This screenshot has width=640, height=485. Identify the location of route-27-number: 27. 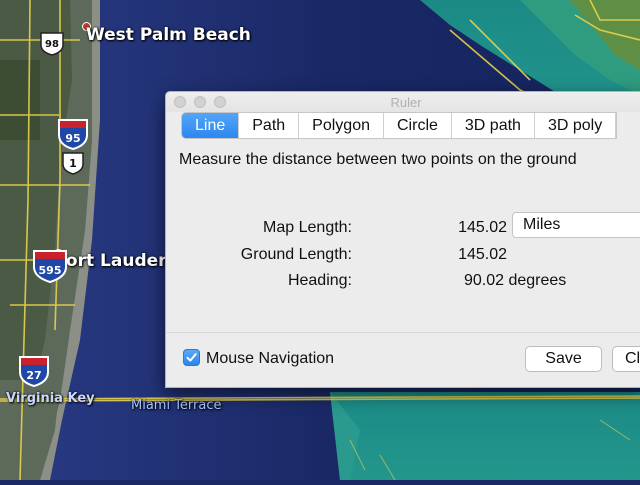
(33, 375).